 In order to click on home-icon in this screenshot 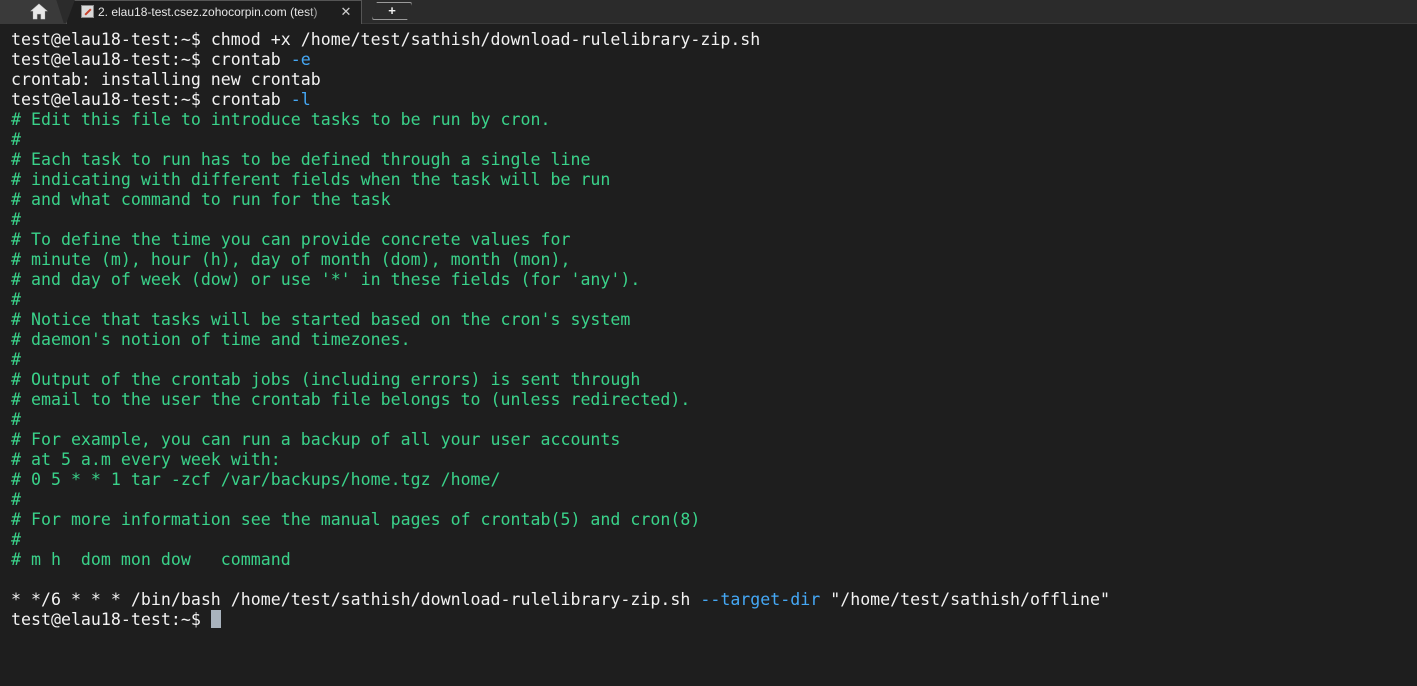, I will do `click(39, 11)`.